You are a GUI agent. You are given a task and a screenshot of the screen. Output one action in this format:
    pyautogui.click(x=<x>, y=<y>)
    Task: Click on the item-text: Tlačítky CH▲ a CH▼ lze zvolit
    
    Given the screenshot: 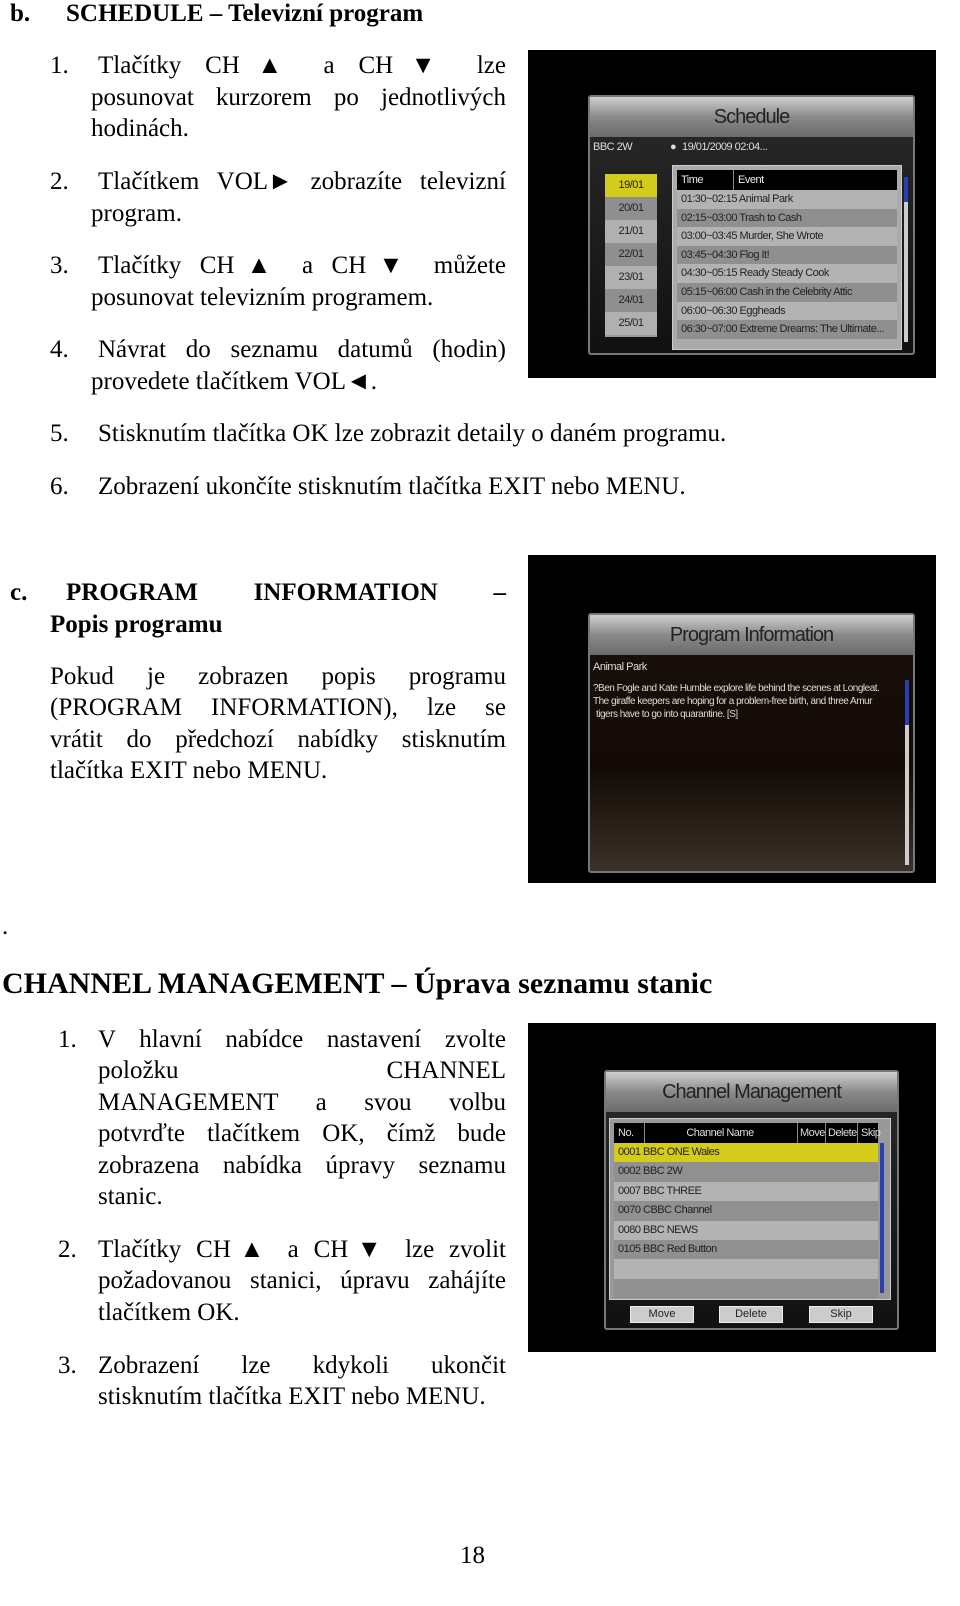 What is the action you would take?
    pyautogui.click(x=302, y=1249)
    